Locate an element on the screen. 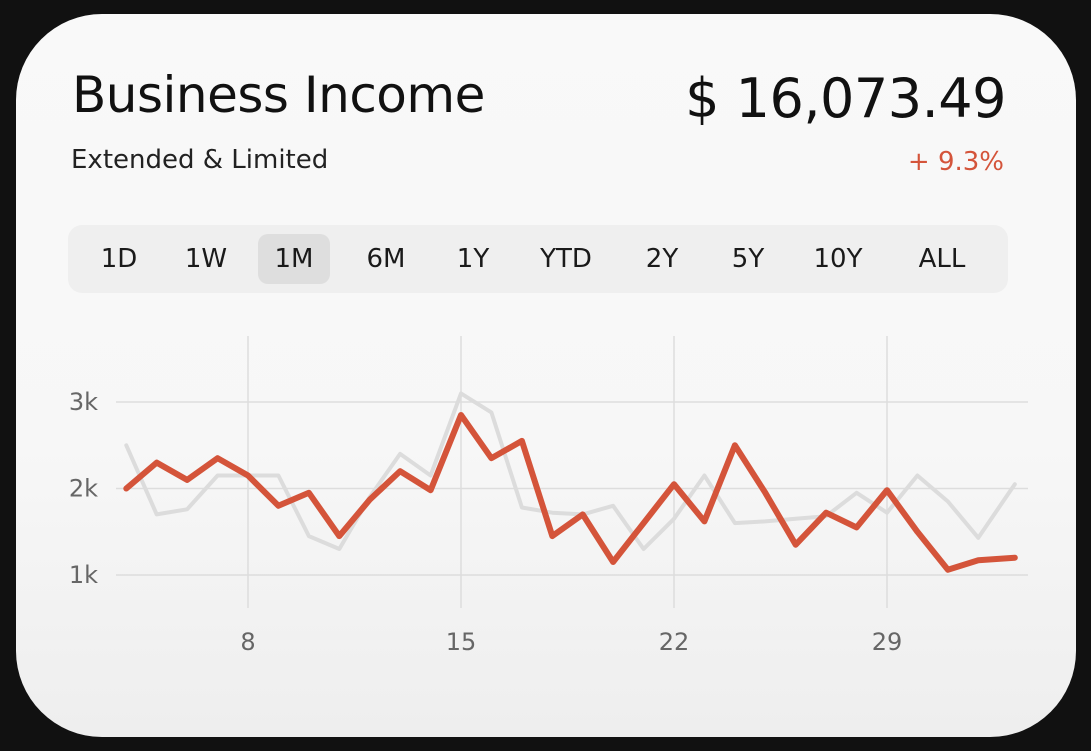  x-tick-label: 15 is located at coordinates (461, 642).